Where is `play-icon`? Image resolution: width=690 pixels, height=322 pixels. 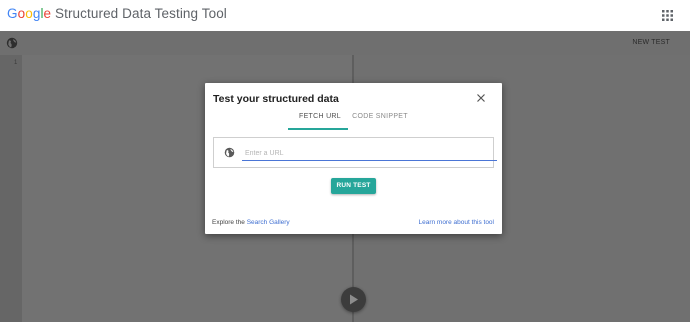
play-icon is located at coordinates (354, 299).